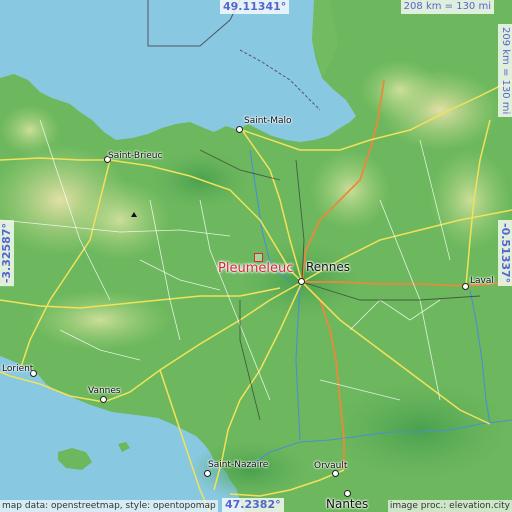 Image resolution: width=512 pixels, height=512 pixels. What do you see at coordinates (449, 506) in the screenshot?
I see `attribution-right: image proc.: elevation.city` at bounding box center [449, 506].